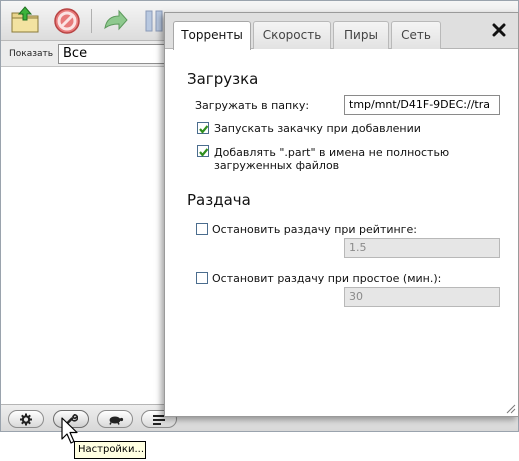 This screenshot has width=519, height=461. What do you see at coordinates (510, 408) in the screenshot?
I see `resize-grip-icon` at bounding box center [510, 408].